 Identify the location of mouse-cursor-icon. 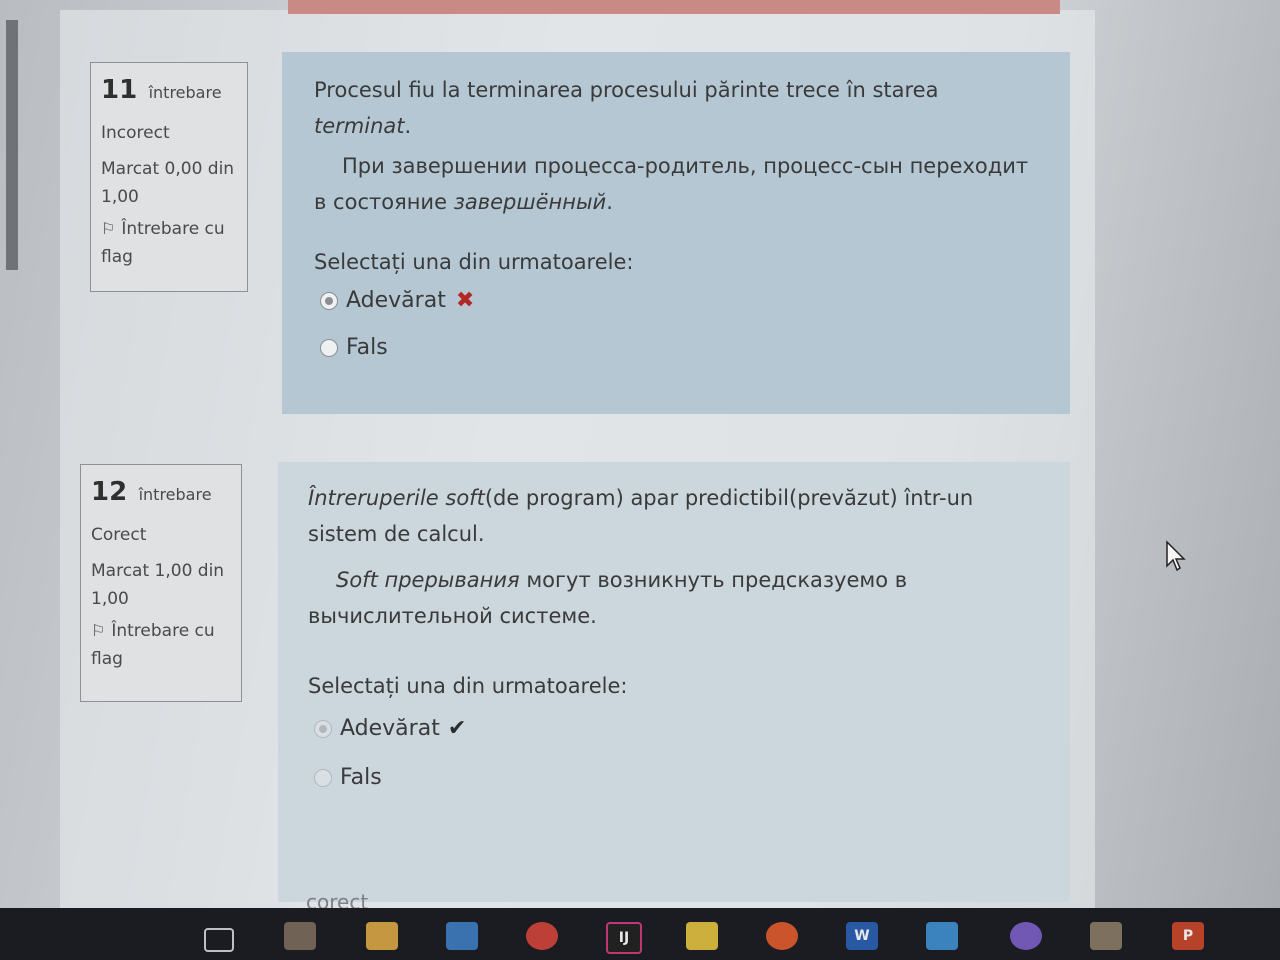
(1176, 556).